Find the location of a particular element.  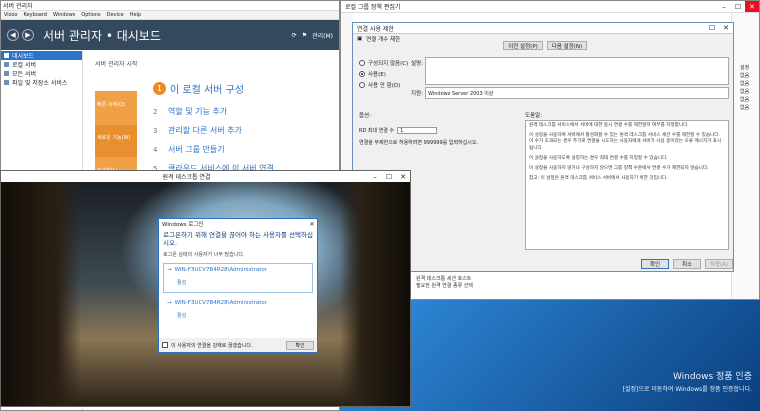

dialog-titlebar: 연결 사용 제한 ☐ ✕ is located at coordinates (543, 28).